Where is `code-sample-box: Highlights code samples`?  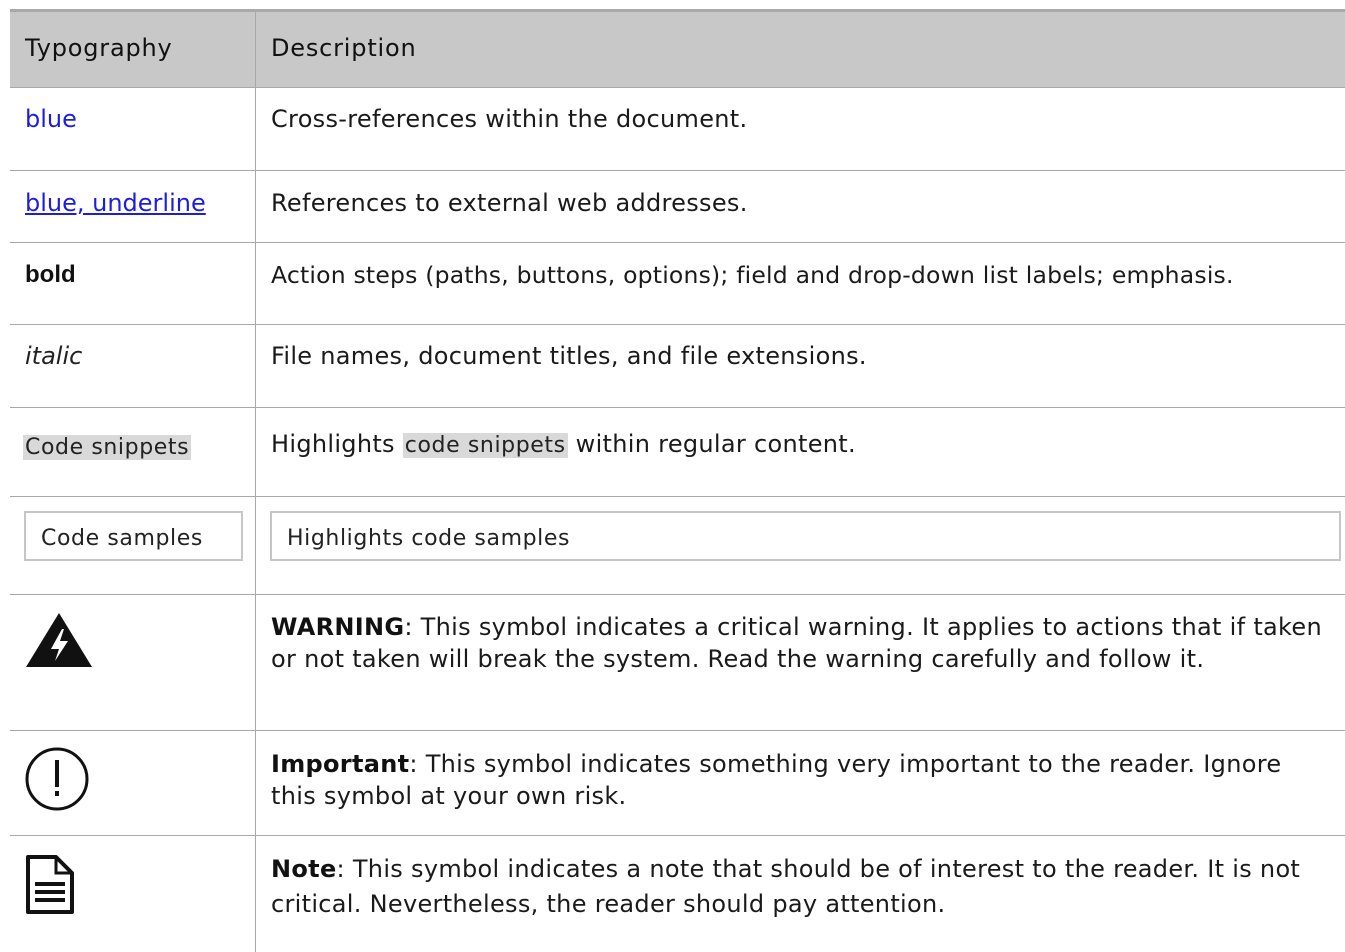 code-sample-box: Highlights code samples is located at coordinates (805, 536).